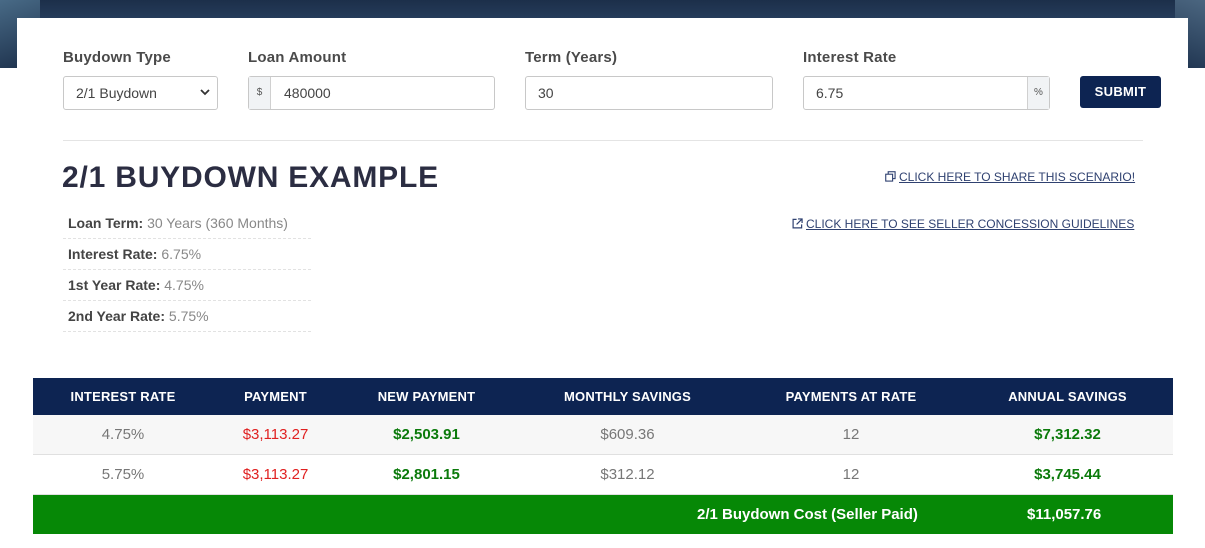  Describe the element at coordinates (1038, 93) in the screenshot. I see `percent-suffix: %` at that location.